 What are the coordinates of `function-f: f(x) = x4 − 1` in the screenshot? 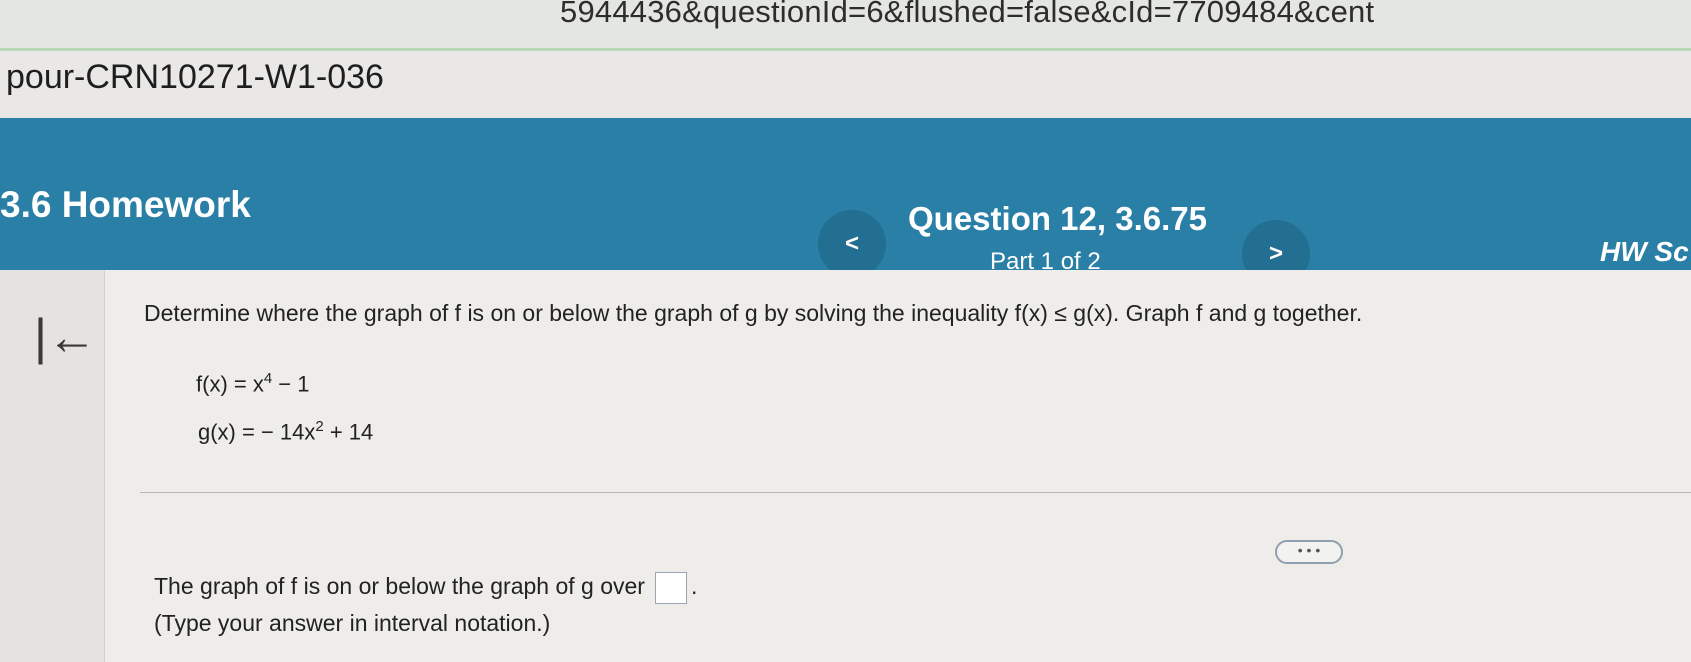 It's located at (253, 383).